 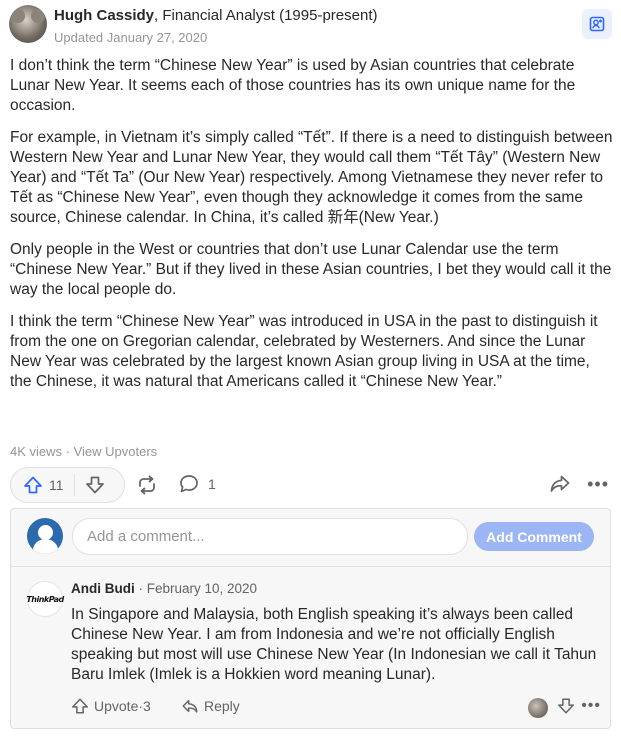 I want to click on upvoter-avatar, so click(x=538, y=708).